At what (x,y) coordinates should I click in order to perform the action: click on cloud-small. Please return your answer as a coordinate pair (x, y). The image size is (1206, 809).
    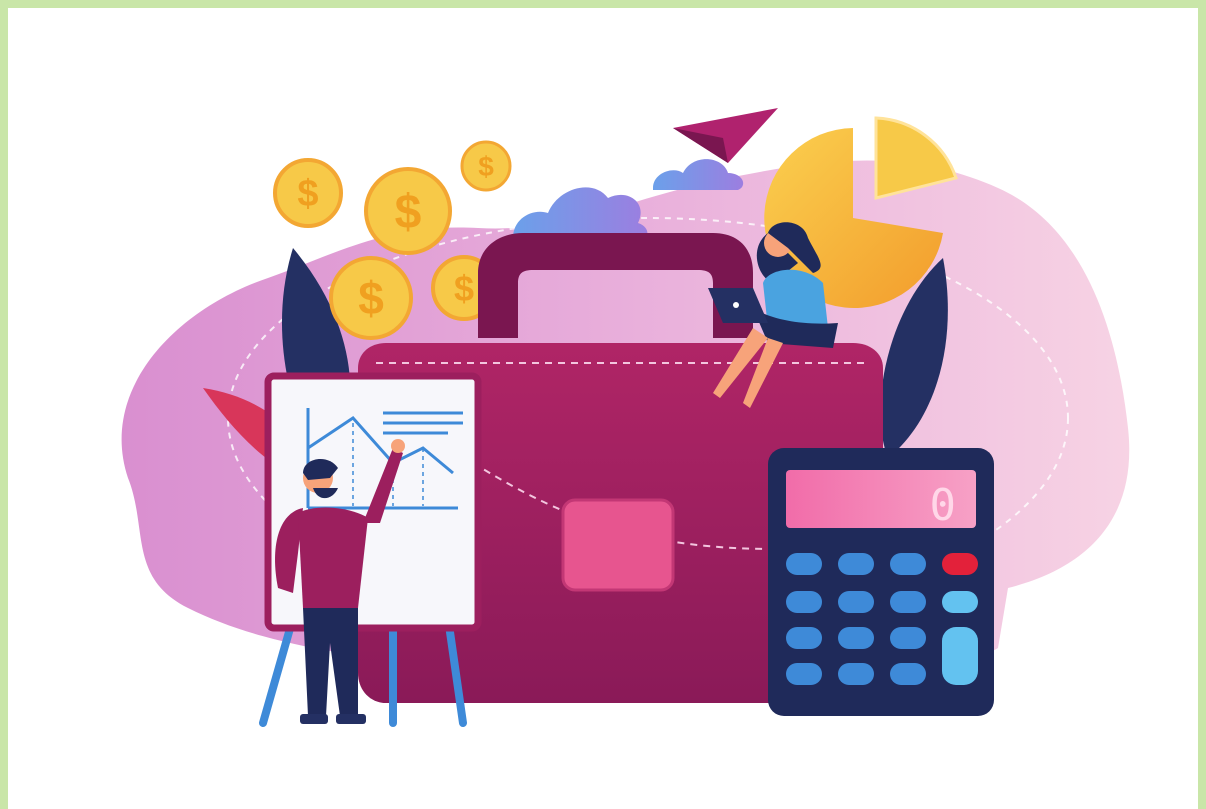
    Looking at the image, I should click on (698, 174).